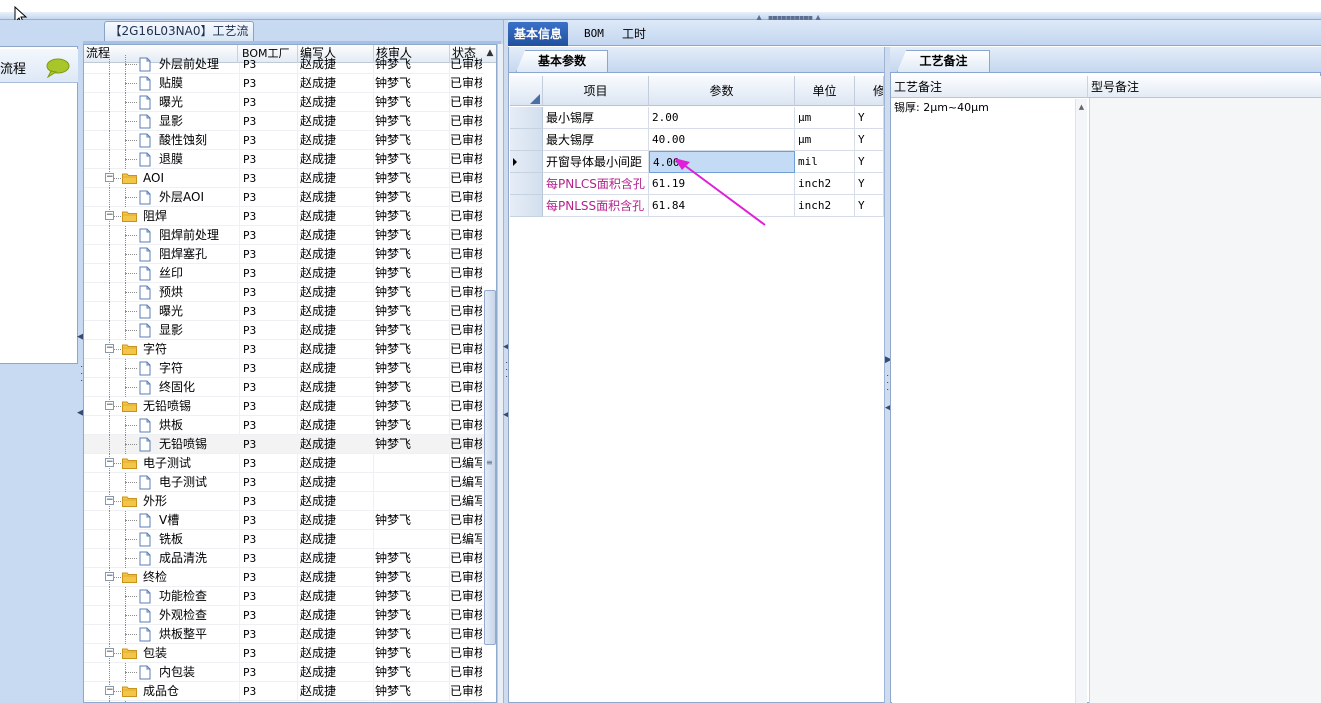 The width and height of the screenshot is (1321, 703). What do you see at coordinates (161, 558) in the screenshot?
I see `tree-node: 成品清洗` at bounding box center [161, 558].